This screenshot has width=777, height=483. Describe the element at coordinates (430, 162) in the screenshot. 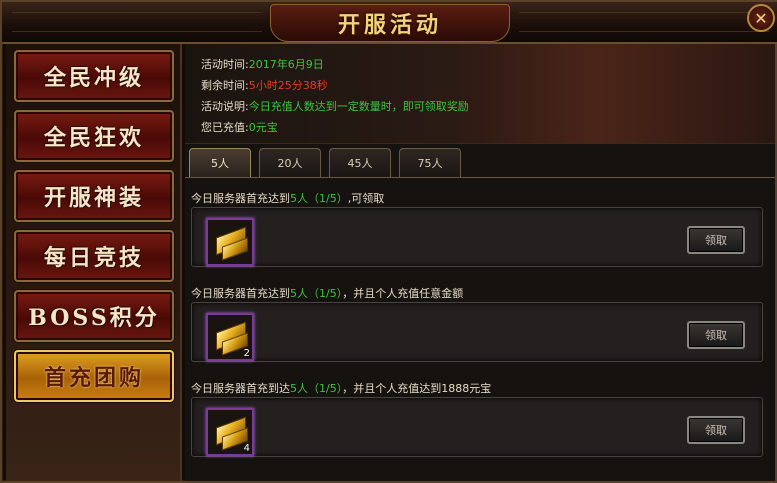

I see `tab-75: 75人` at that location.